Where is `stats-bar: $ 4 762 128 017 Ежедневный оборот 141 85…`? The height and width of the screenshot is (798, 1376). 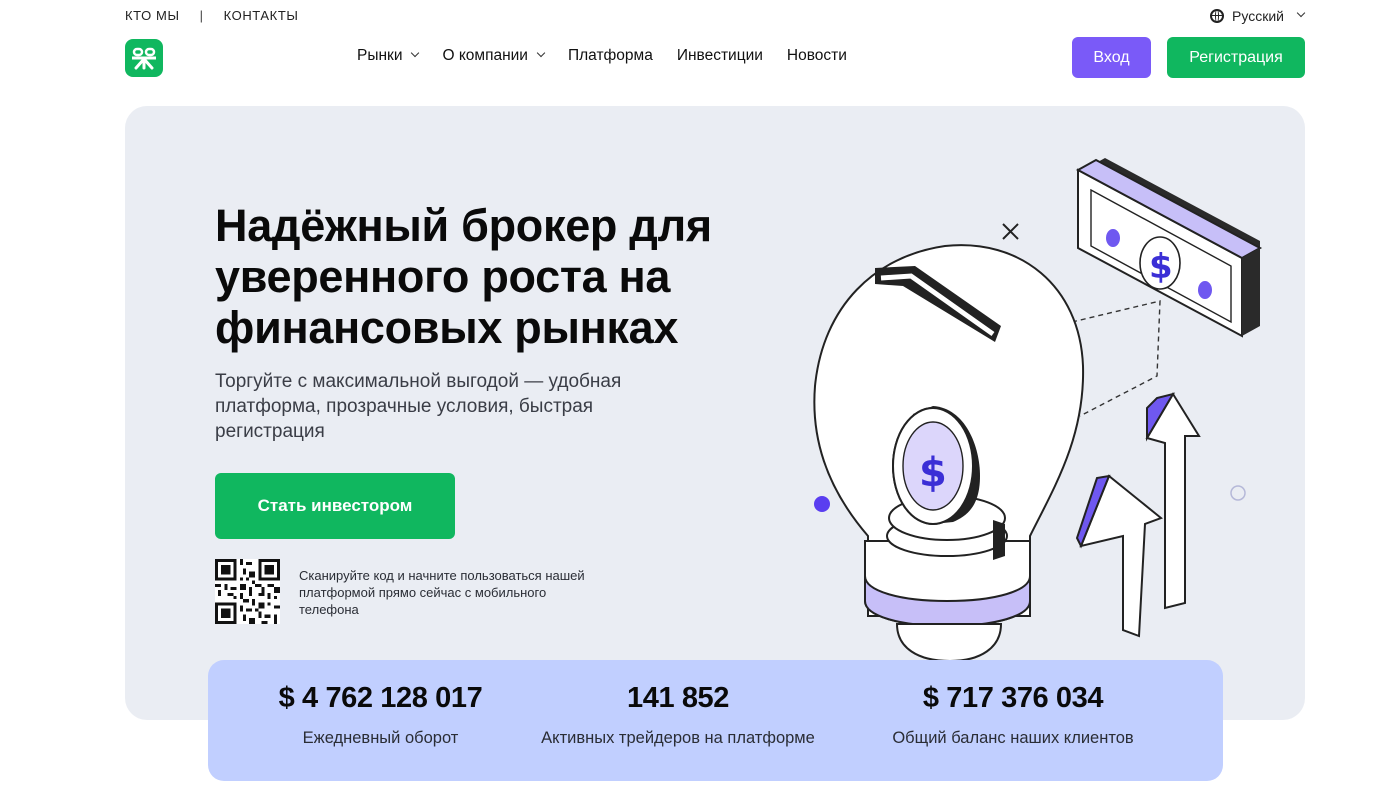 stats-bar: $ 4 762 128 017 Ежедневный оборот 141 85… is located at coordinates (715, 720).